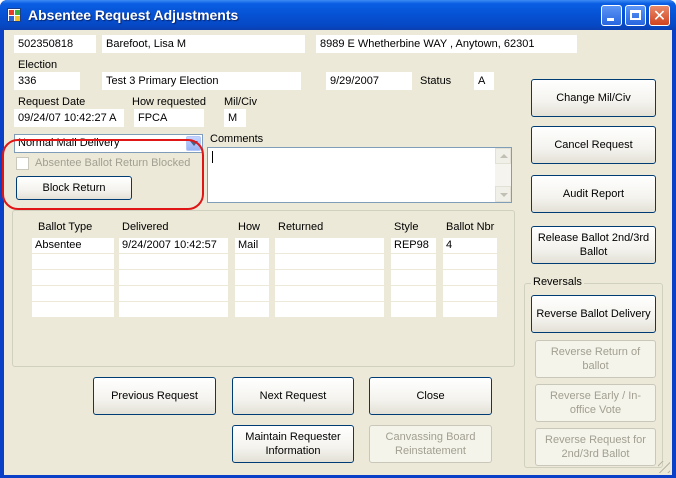 This screenshot has width=676, height=478. I want to click on scroll-down-icon, so click(503, 194).